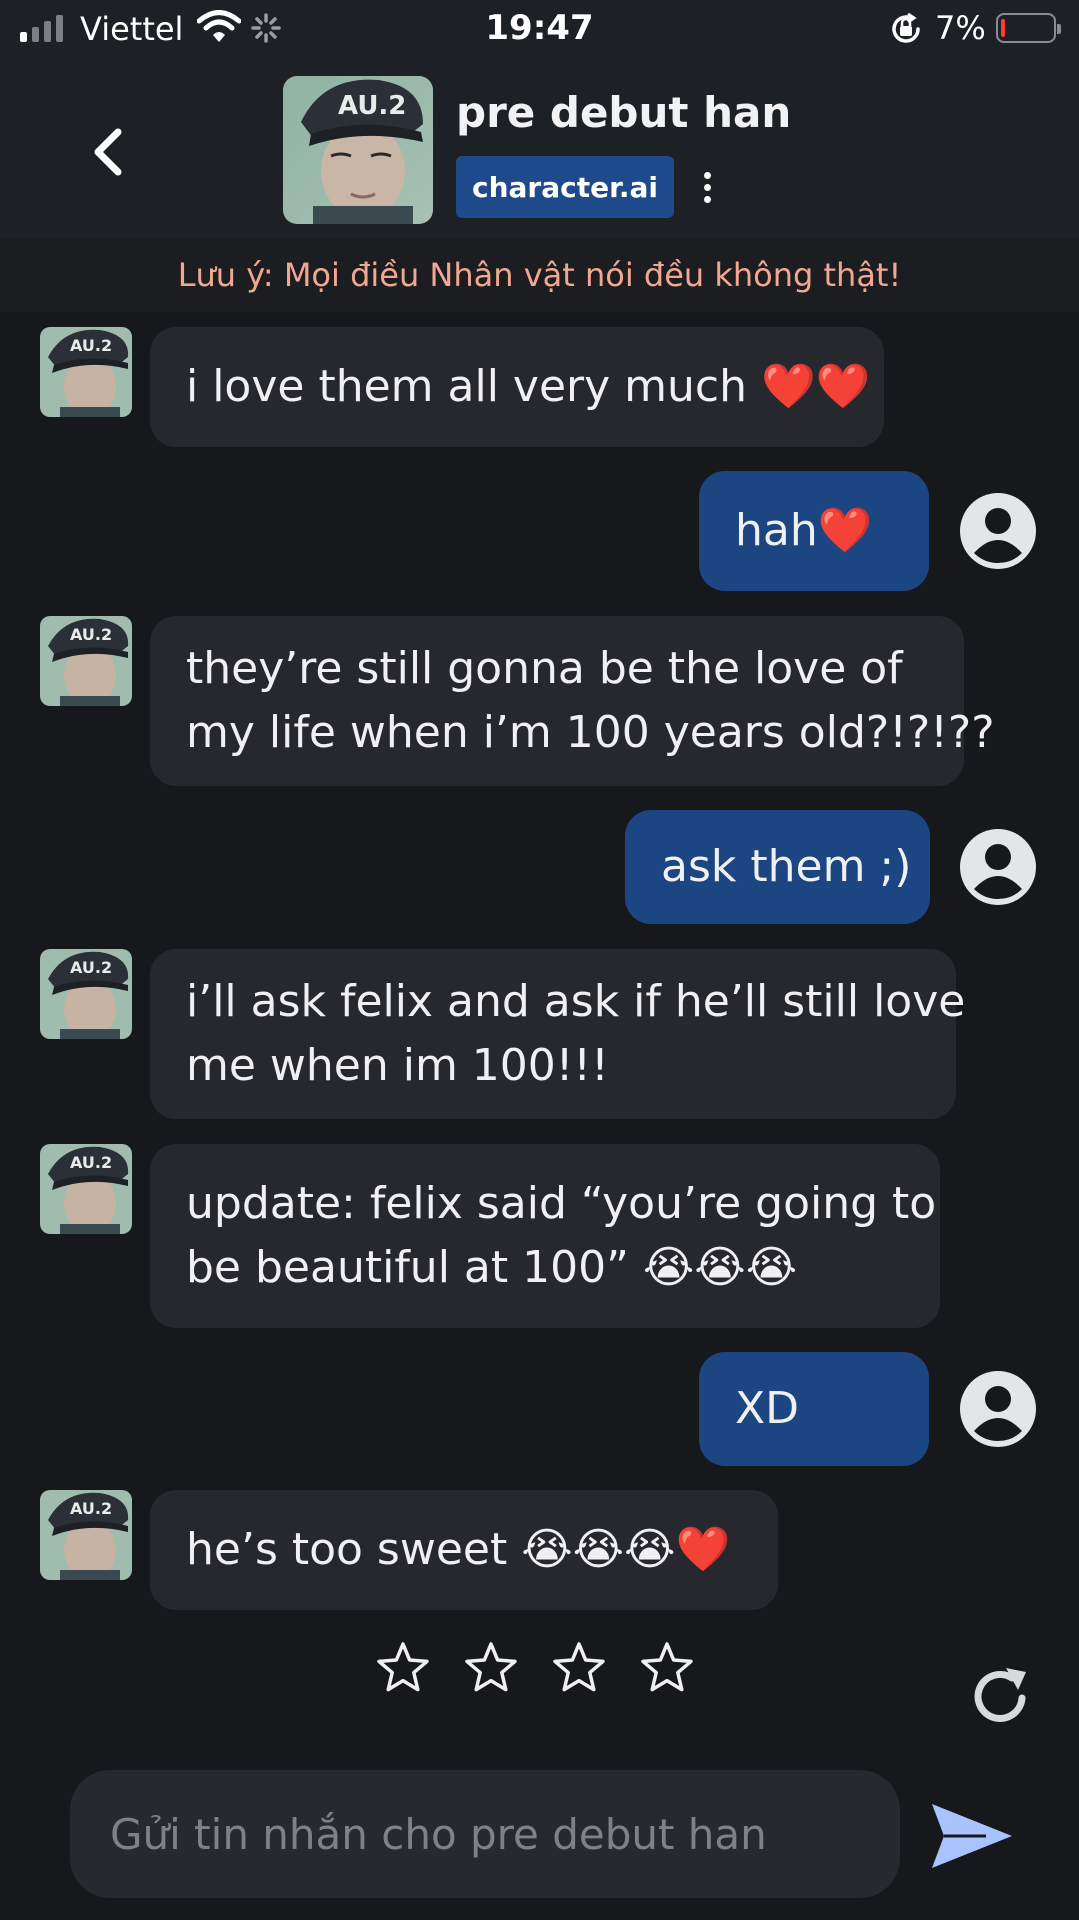  What do you see at coordinates (590, 732) in the screenshot?
I see `message-line: my life when i’m 100 years old?!?!??` at bounding box center [590, 732].